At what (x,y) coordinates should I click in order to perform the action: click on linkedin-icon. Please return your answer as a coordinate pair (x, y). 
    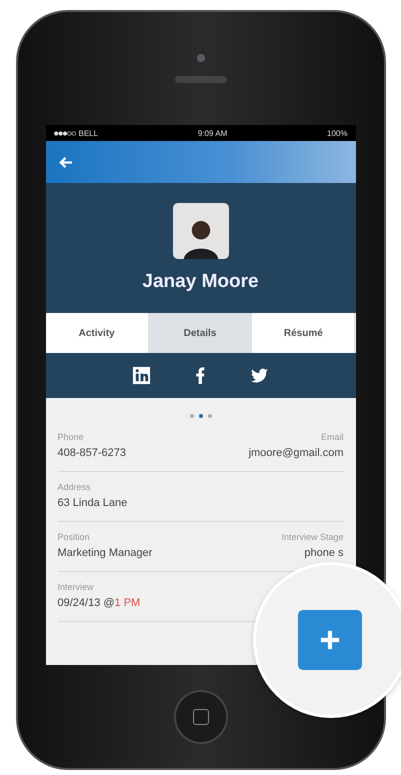
    Looking at the image, I should click on (141, 375).